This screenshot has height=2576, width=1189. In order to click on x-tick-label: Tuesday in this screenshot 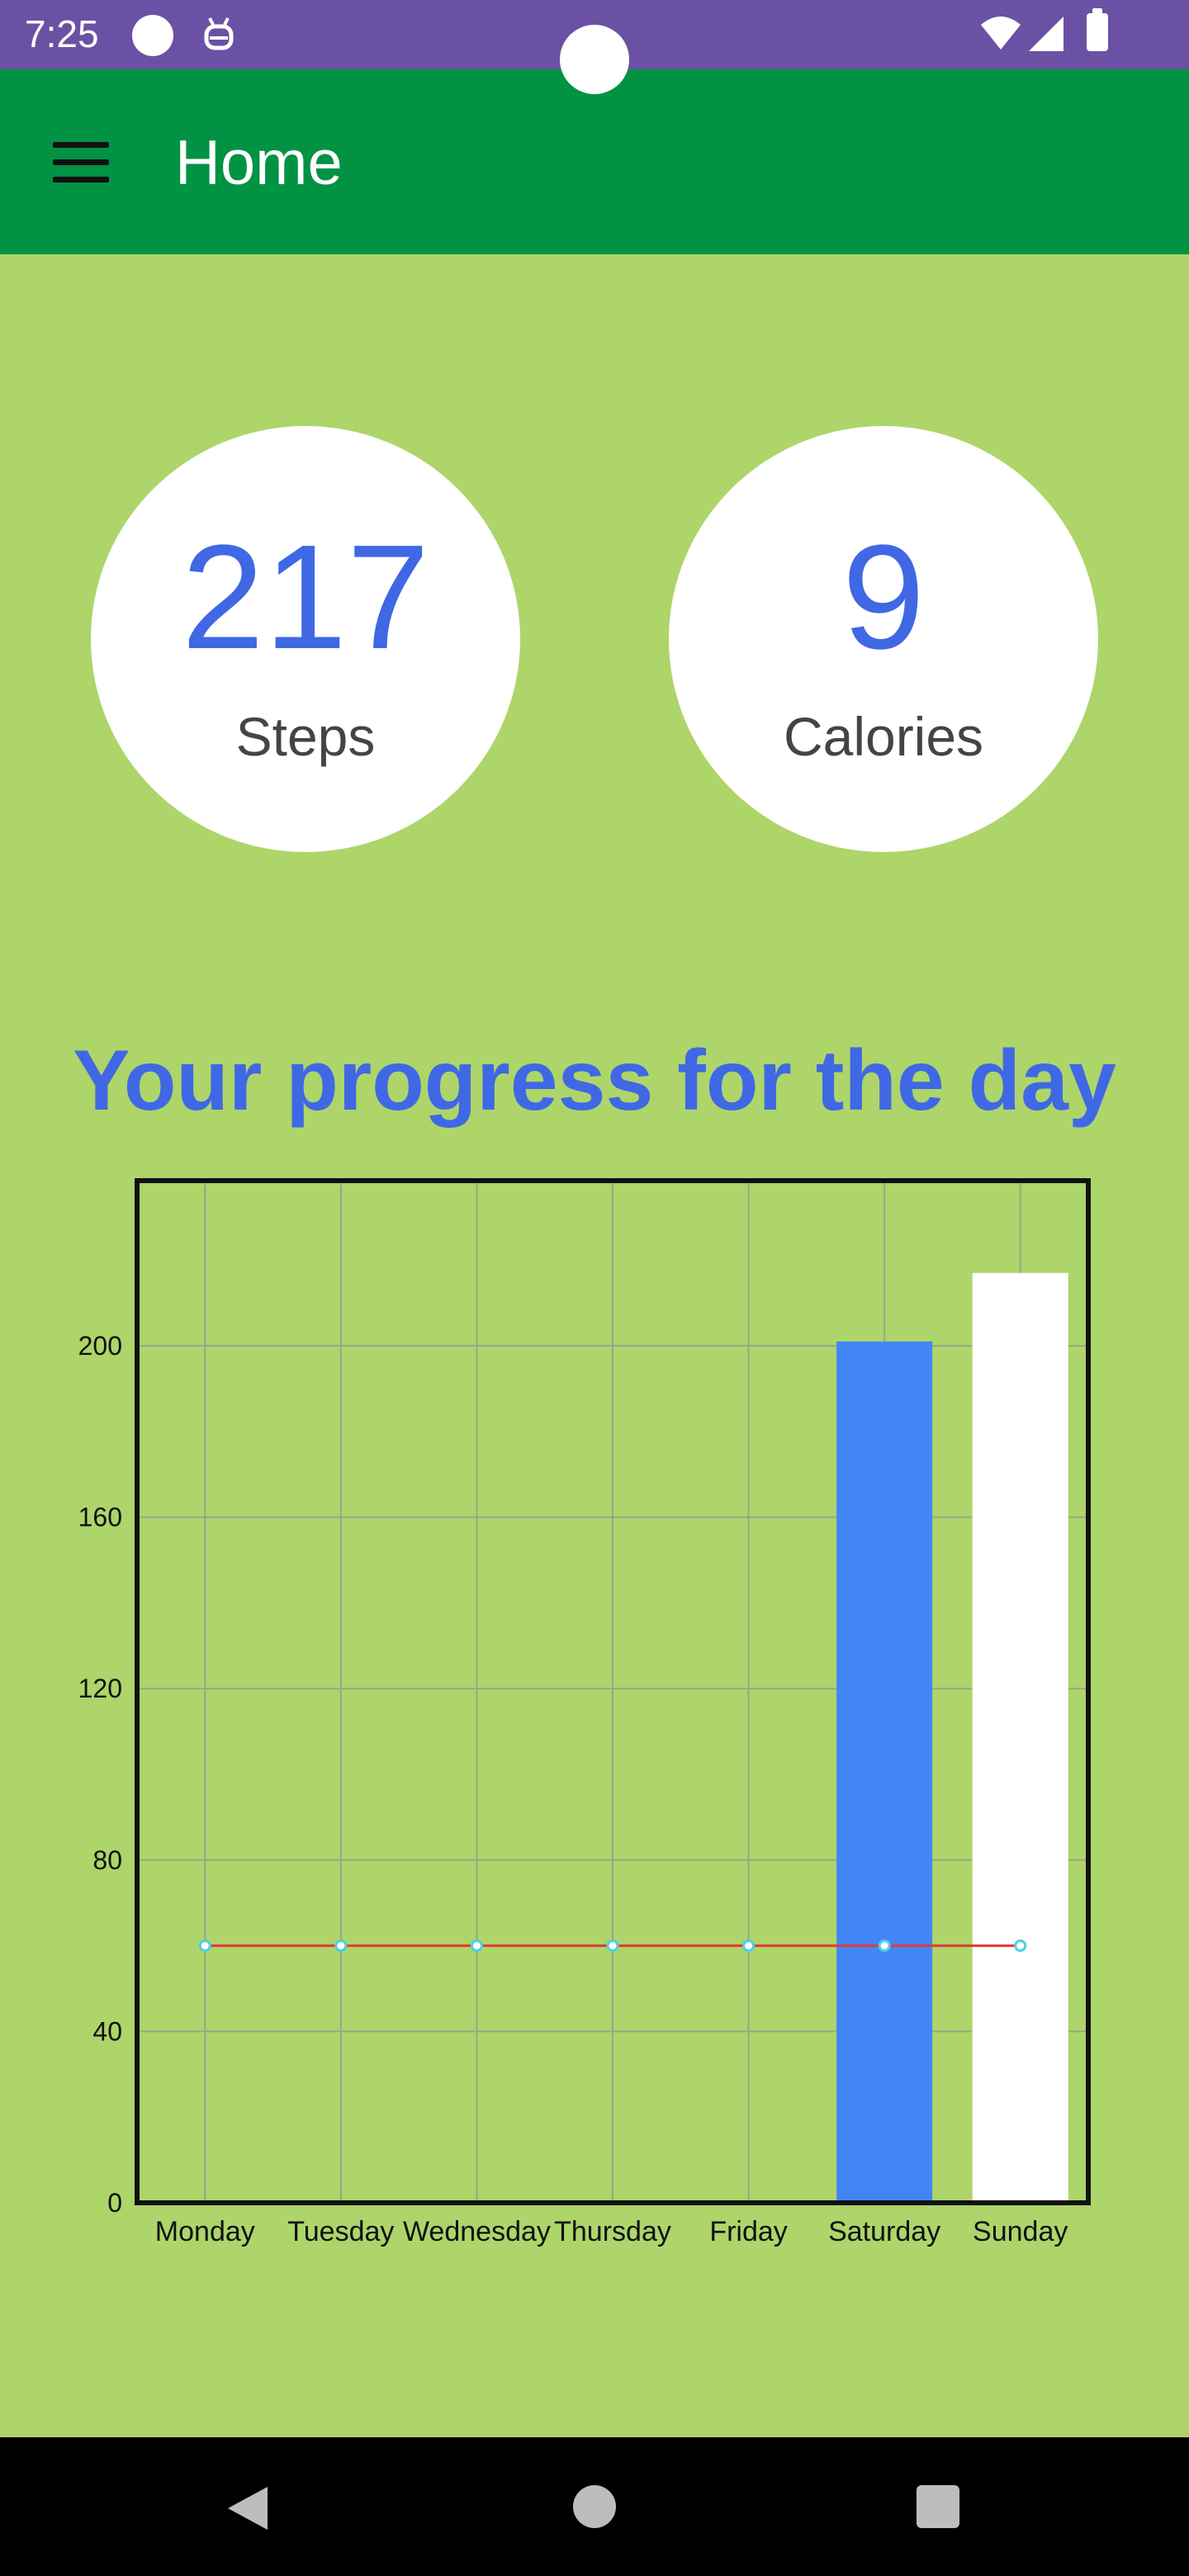, I will do `click(340, 2231)`.